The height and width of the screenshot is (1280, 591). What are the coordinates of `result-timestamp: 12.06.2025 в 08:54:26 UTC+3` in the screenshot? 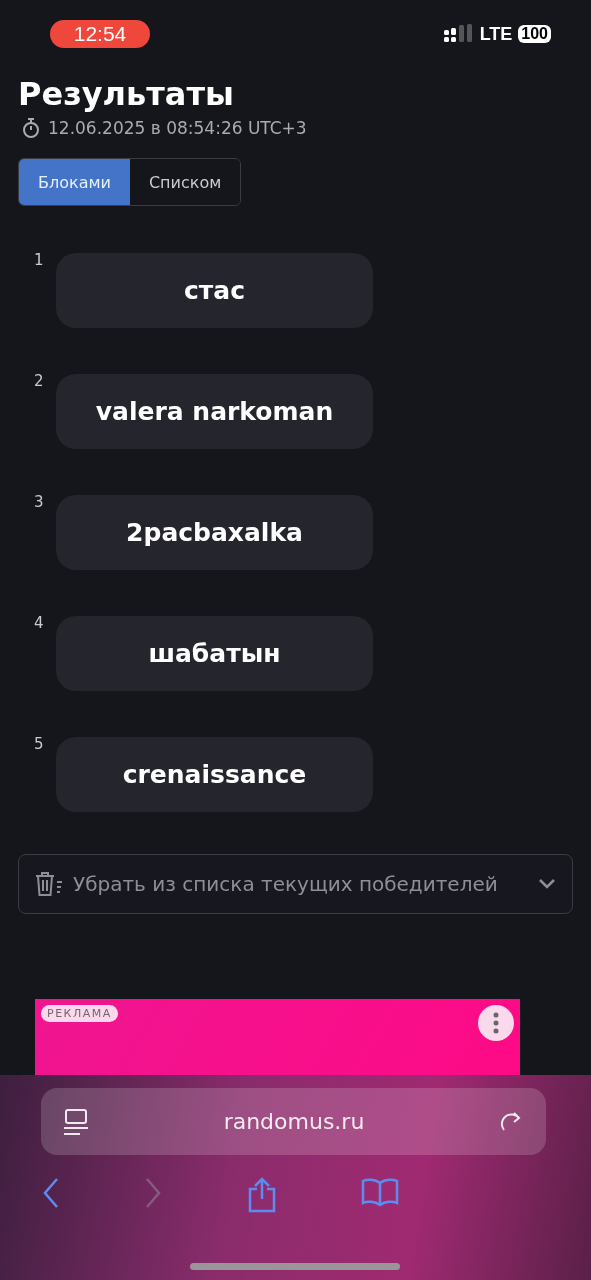 It's located at (177, 128).